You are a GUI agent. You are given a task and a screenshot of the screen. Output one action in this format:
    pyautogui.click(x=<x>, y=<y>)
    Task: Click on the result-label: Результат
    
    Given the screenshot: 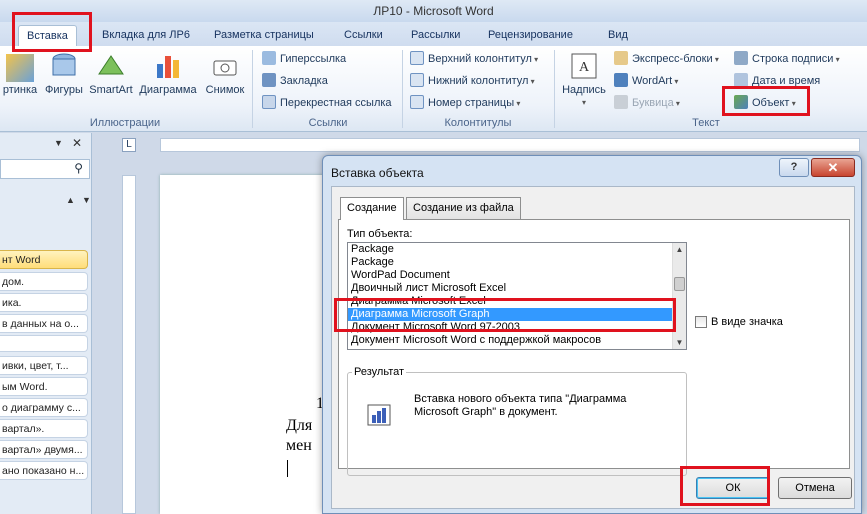 What is the action you would take?
    pyautogui.click(x=379, y=372)
    